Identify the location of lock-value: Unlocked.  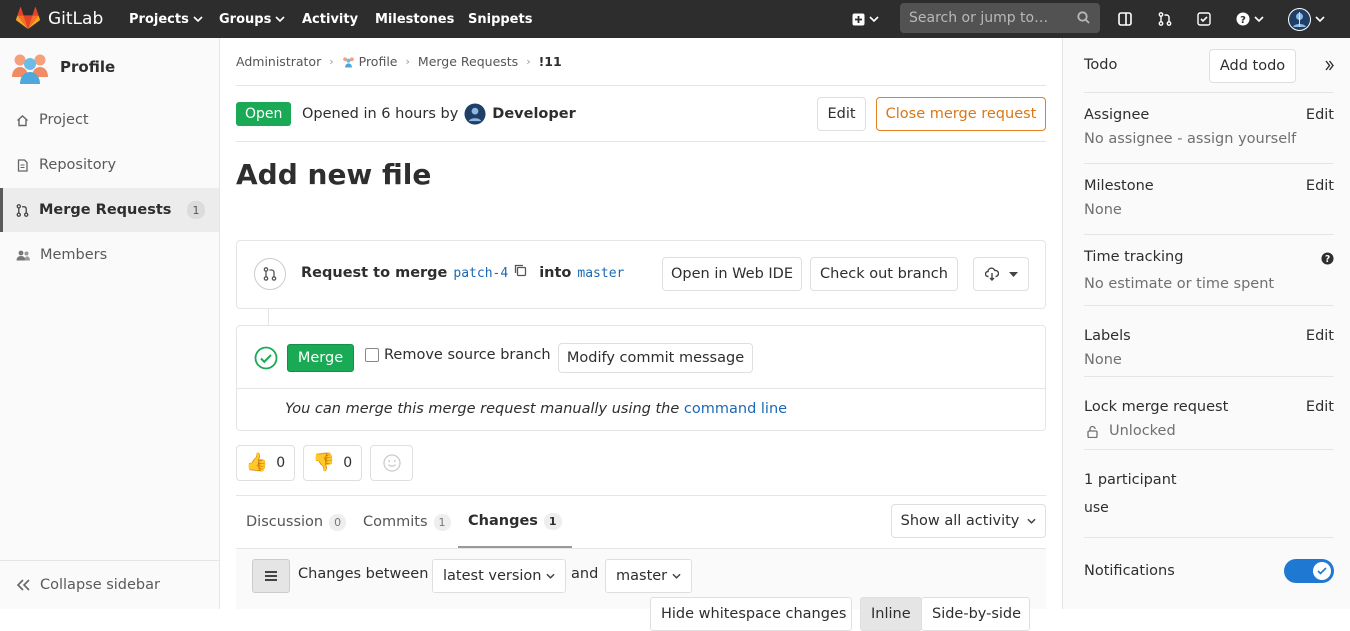
(1142, 431).